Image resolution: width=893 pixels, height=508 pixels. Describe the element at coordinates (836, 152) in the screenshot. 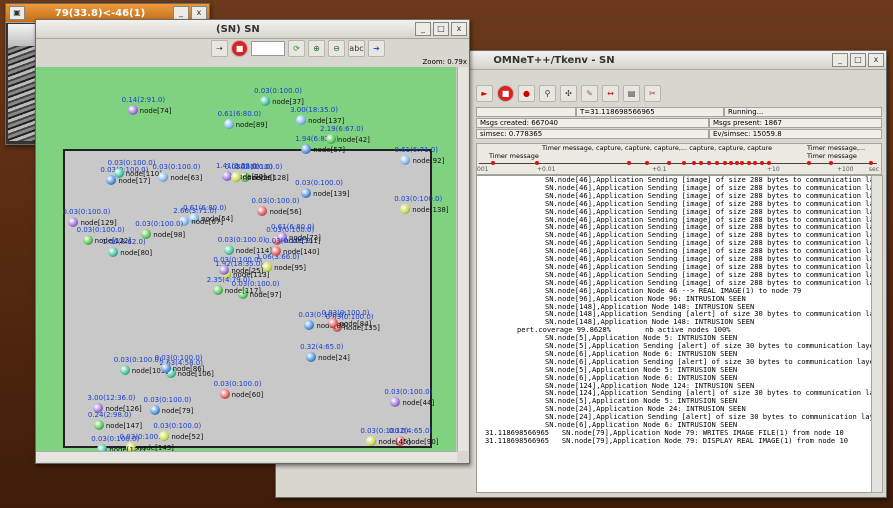

I see `timeline-label: Timer message,... Timer message` at that location.